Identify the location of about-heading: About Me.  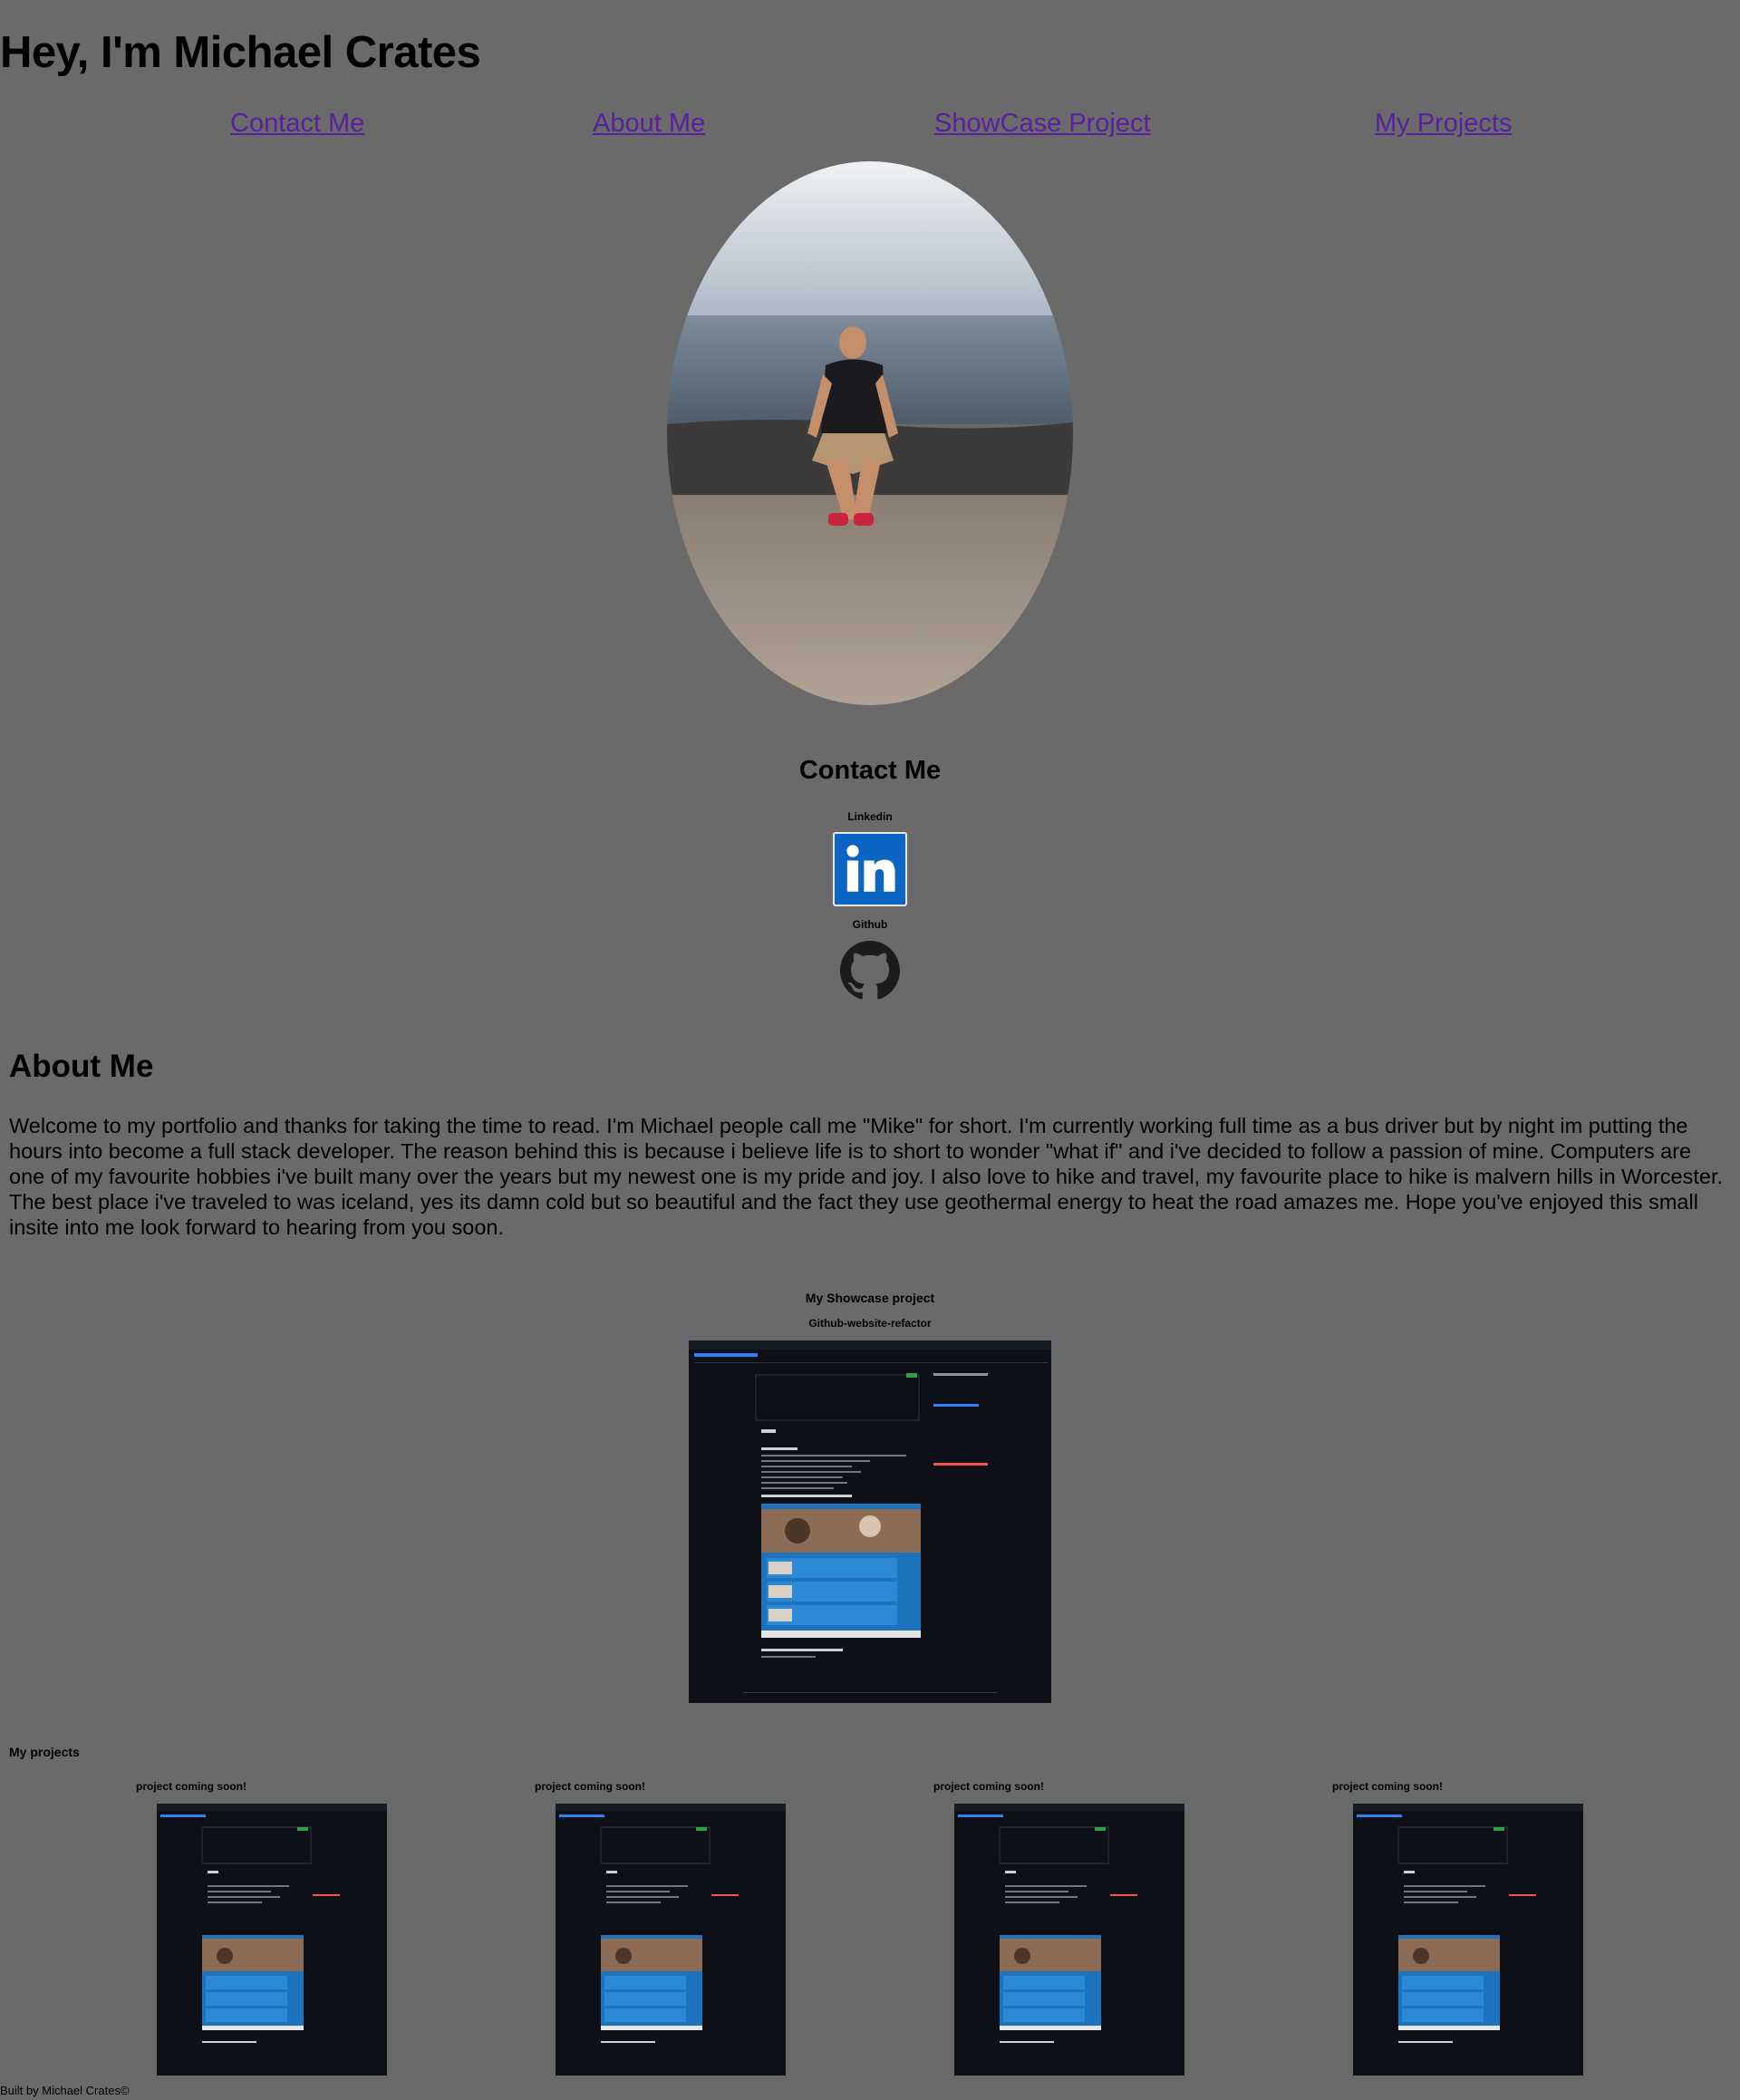
(81, 1066).